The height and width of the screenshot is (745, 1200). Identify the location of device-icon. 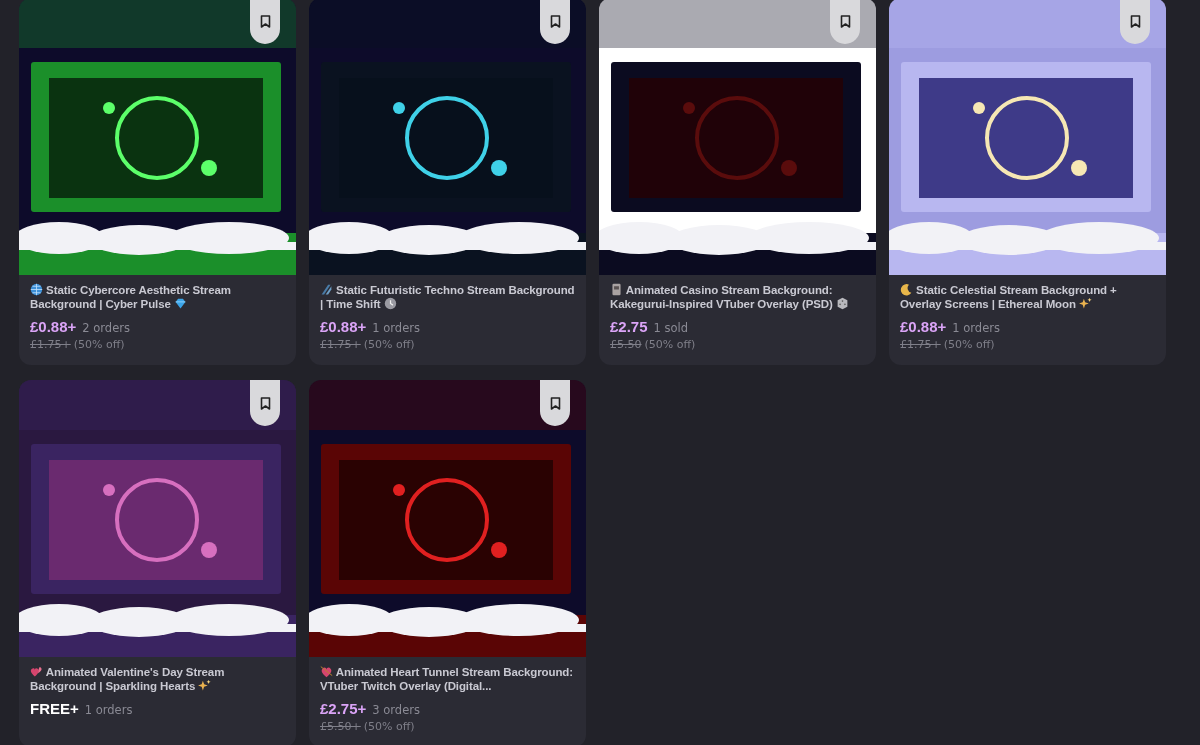
(616, 289).